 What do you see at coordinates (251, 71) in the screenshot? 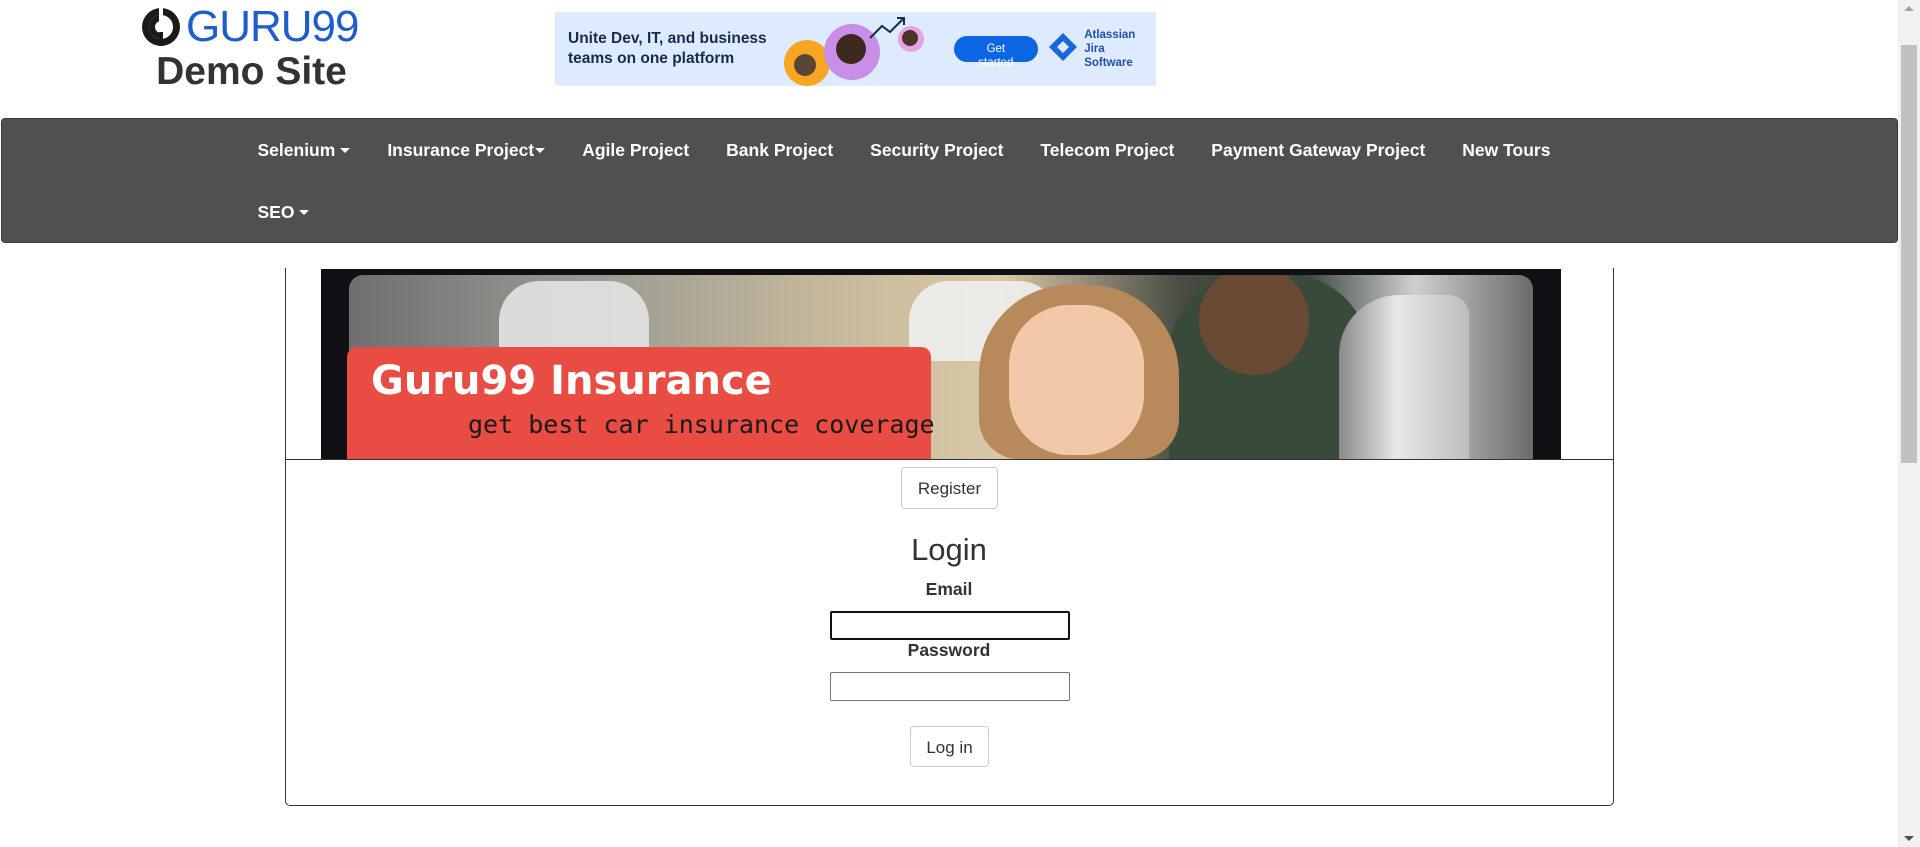
I see `site-subtitle: Demo Site` at bounding box center [251, 71].